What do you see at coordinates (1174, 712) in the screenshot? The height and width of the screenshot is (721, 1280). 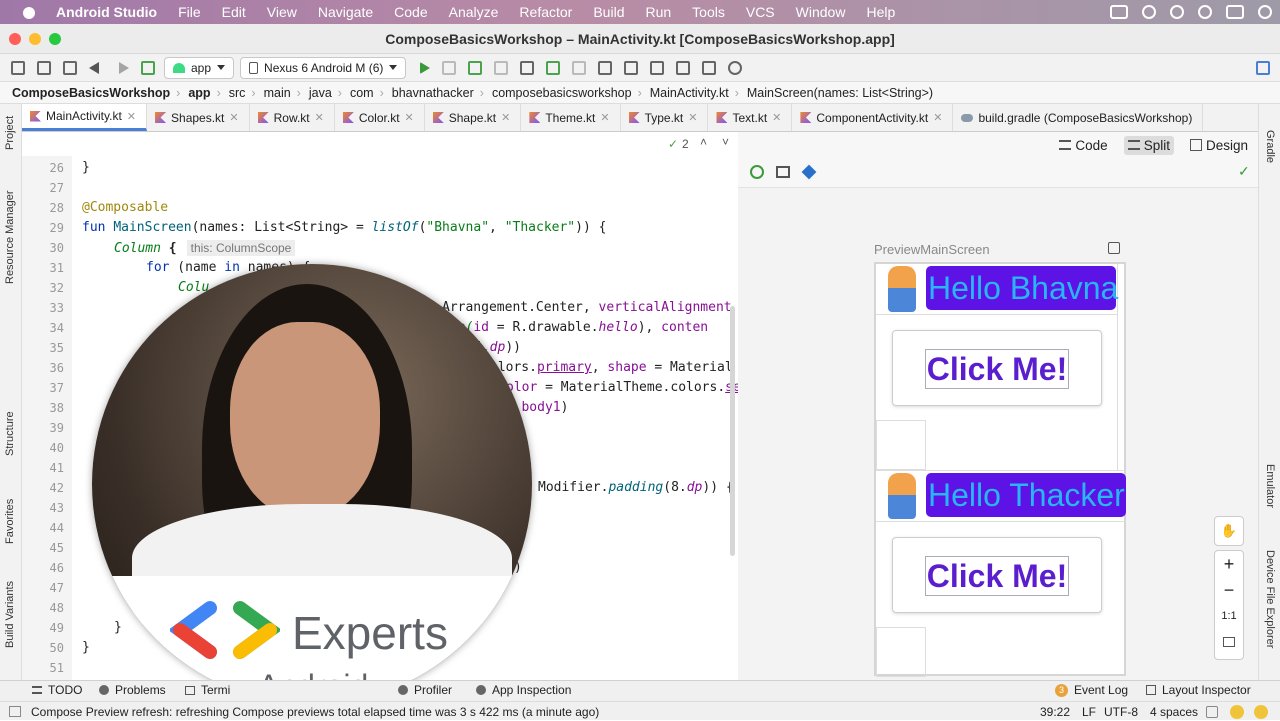 I see `indent-setting: 4 spaces` at bounding box center [1174, 712].